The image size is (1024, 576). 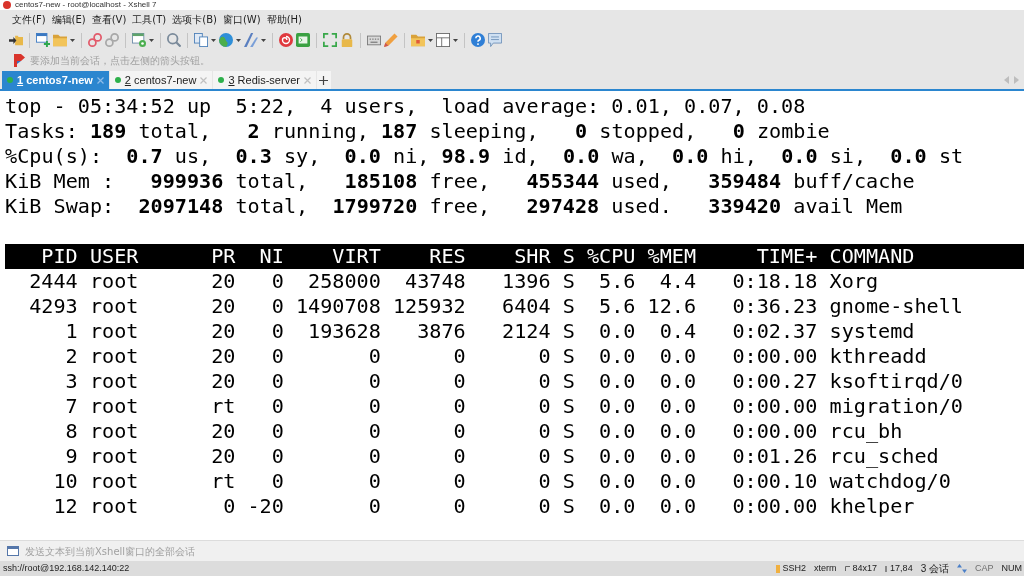 I want to click on terminal-icon, so click(x=303, y=40).